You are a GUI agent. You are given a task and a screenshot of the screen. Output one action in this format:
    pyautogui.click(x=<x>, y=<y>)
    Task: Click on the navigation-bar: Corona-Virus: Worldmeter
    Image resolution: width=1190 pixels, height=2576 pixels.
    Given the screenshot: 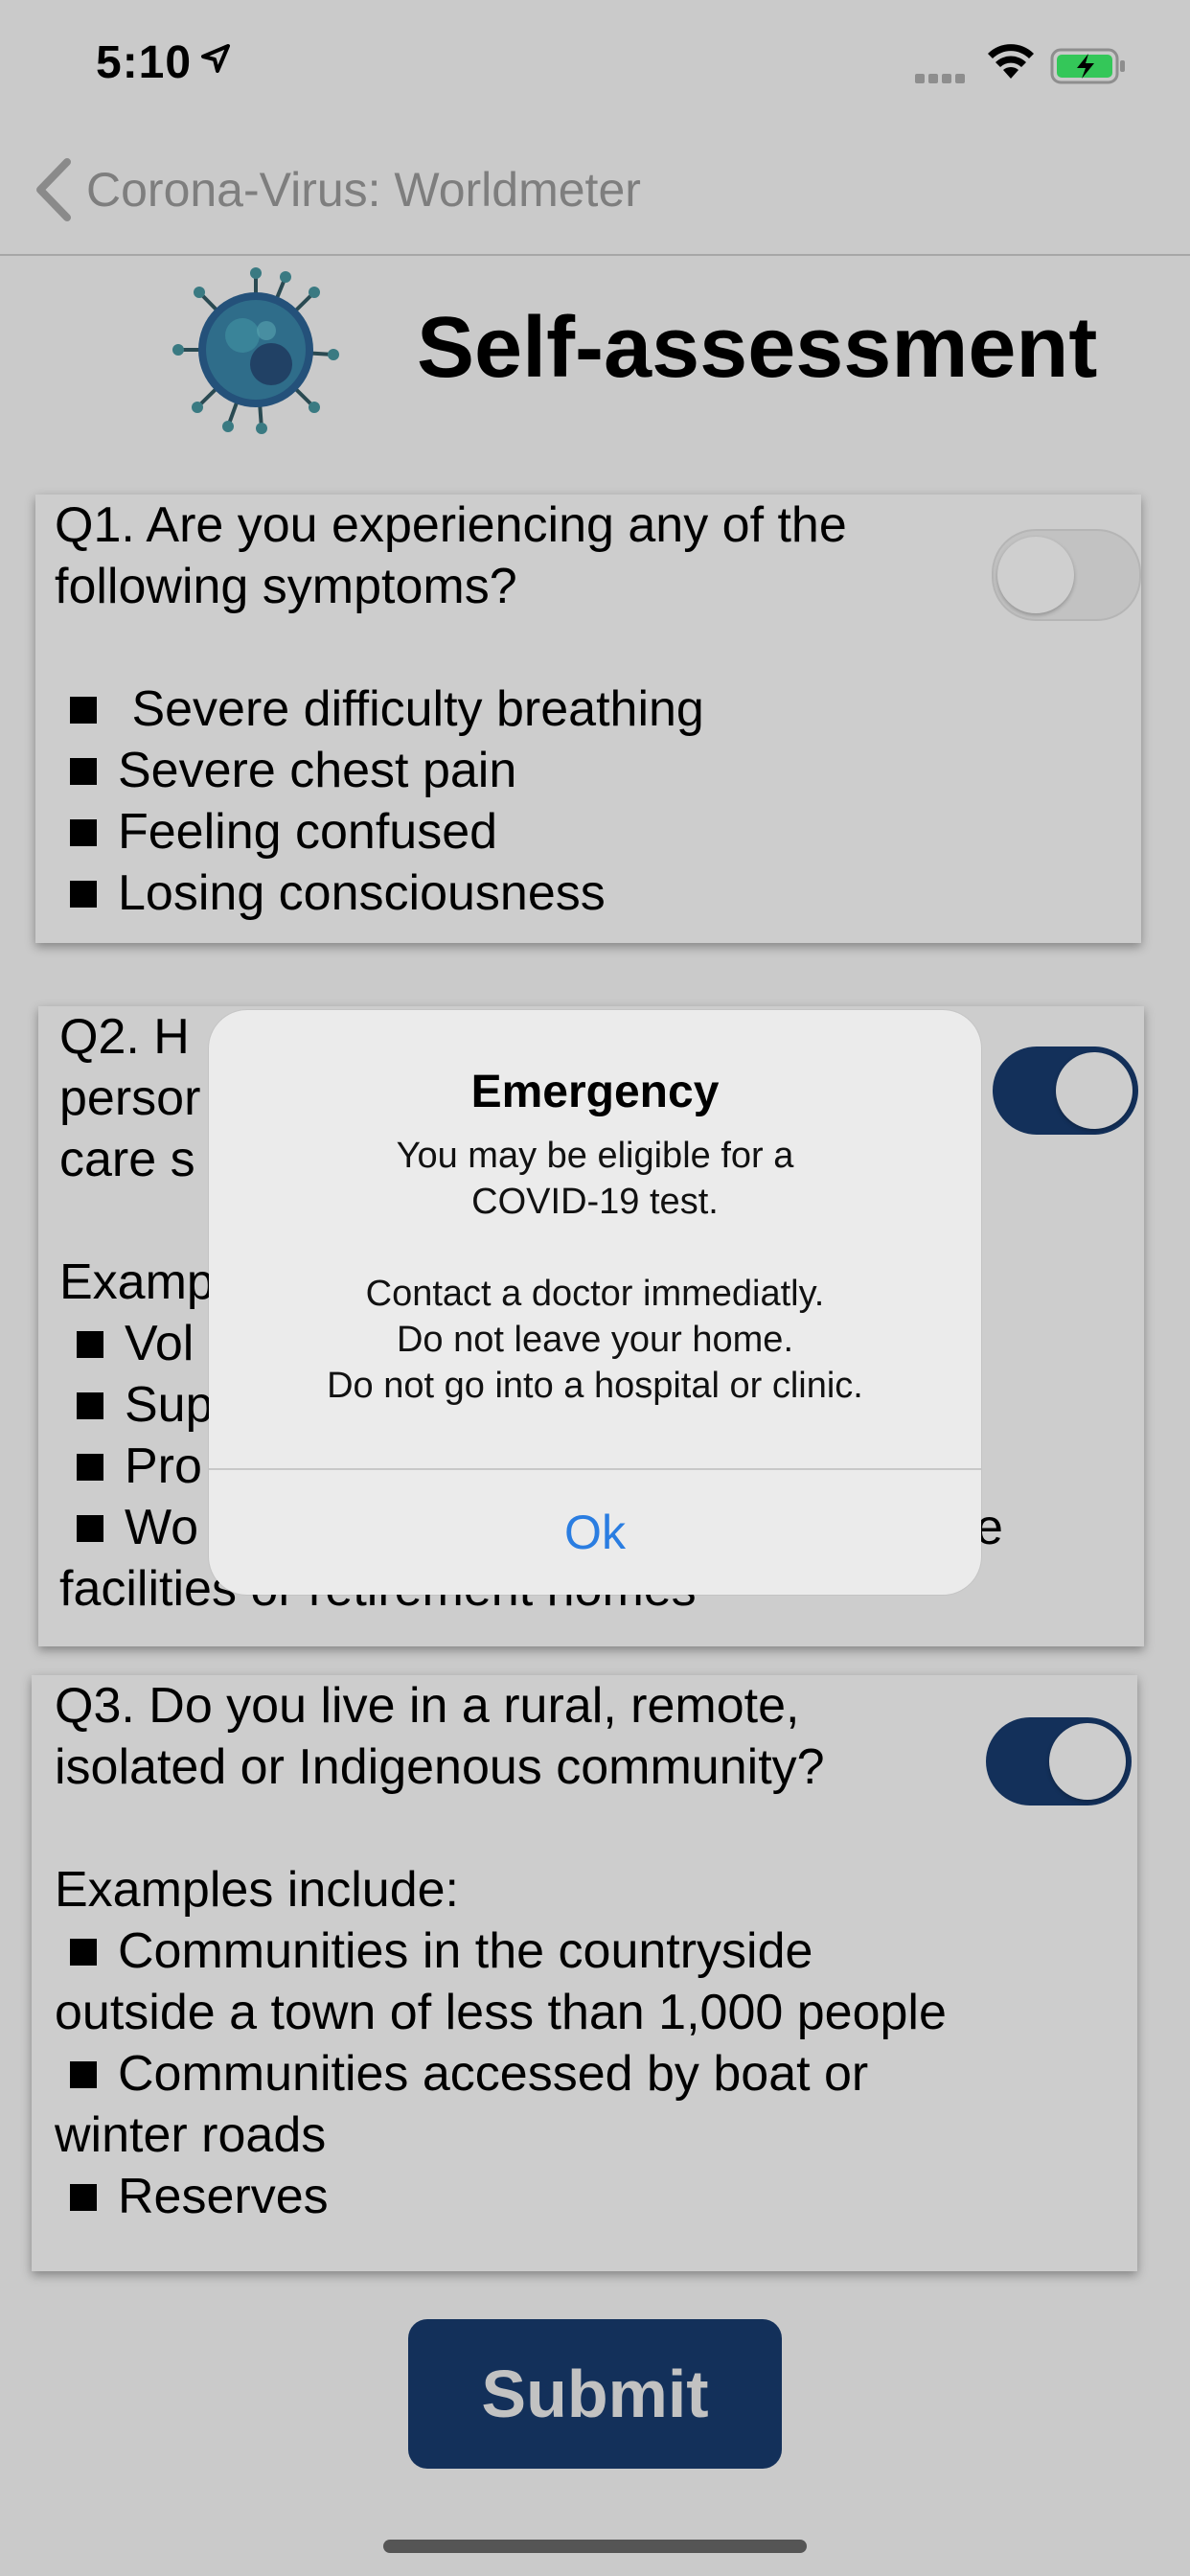 What is the action you would take?
    pyautogui.click(x=595, y=193)
    